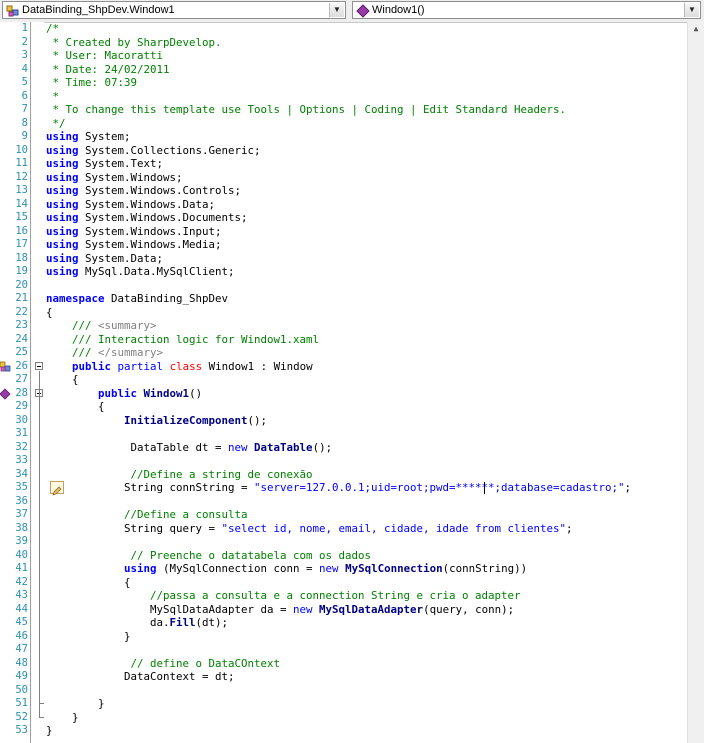 This screenshot has height=743, width=704. I want to click on code-line: InitializeComponent();, so click(156, 421).